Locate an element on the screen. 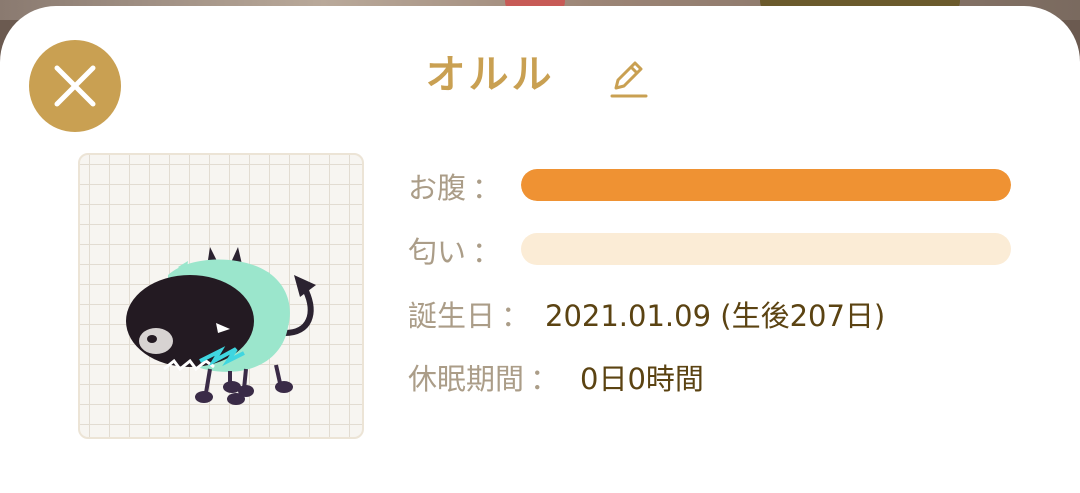 This screenshot has height=493, width=1080. hunger-label: お腹： is located at coordinates (454, 188).